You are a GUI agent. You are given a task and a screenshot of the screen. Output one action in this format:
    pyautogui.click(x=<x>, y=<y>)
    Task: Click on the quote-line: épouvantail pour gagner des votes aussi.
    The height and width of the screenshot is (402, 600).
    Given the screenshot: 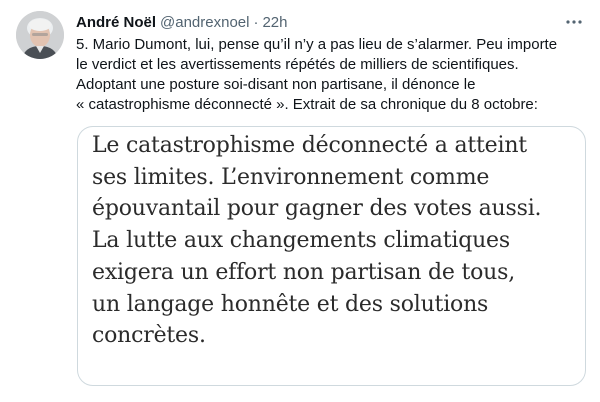 What is the action you would take?
    pyautogui.click(x=317, y=209)
    